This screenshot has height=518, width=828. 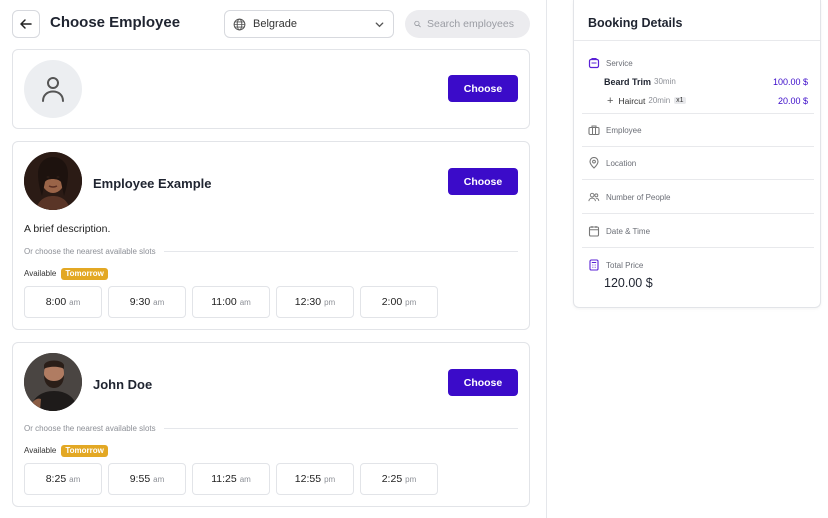 What do you see at coordinates (483, 88) in the screenshot?
I see `choose-any-button: Choose` at bounding box center [483, 88].